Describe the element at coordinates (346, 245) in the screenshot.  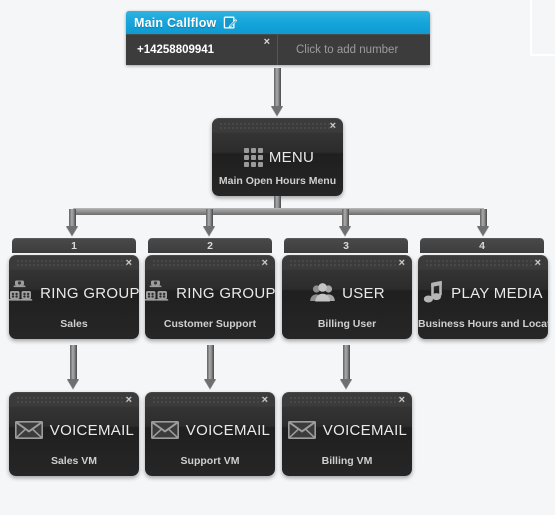
I see `branch-tab-3: 3` at that location.